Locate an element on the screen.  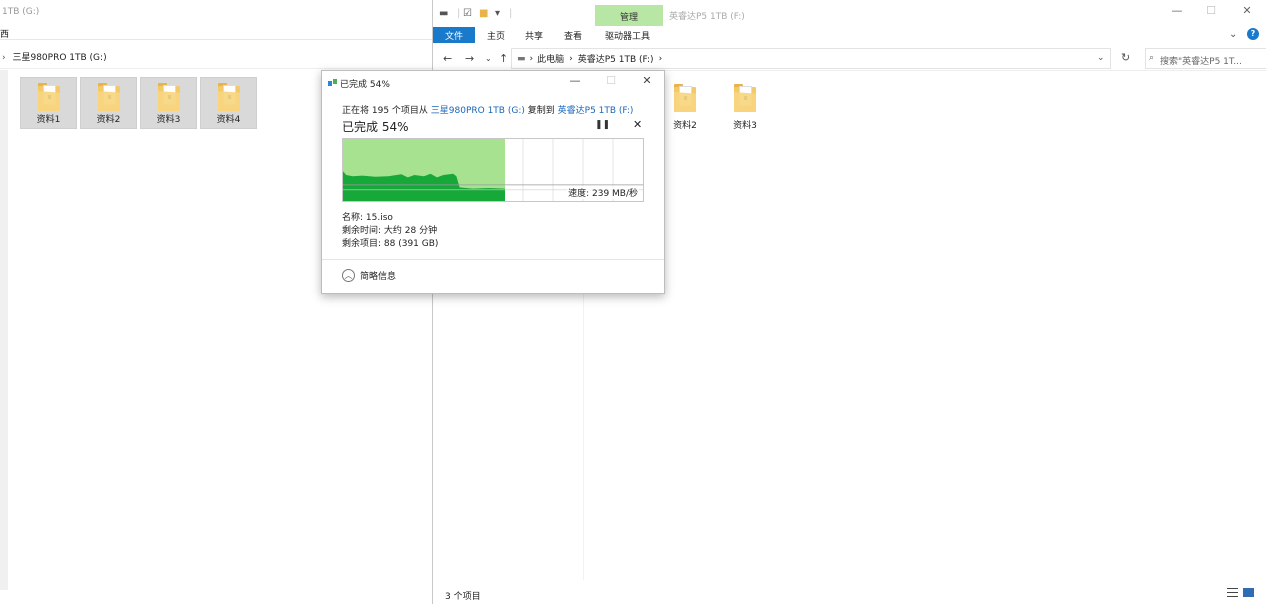
speed-graph: 速度: 239 MB/秒 is located at coordinates (493, 170).